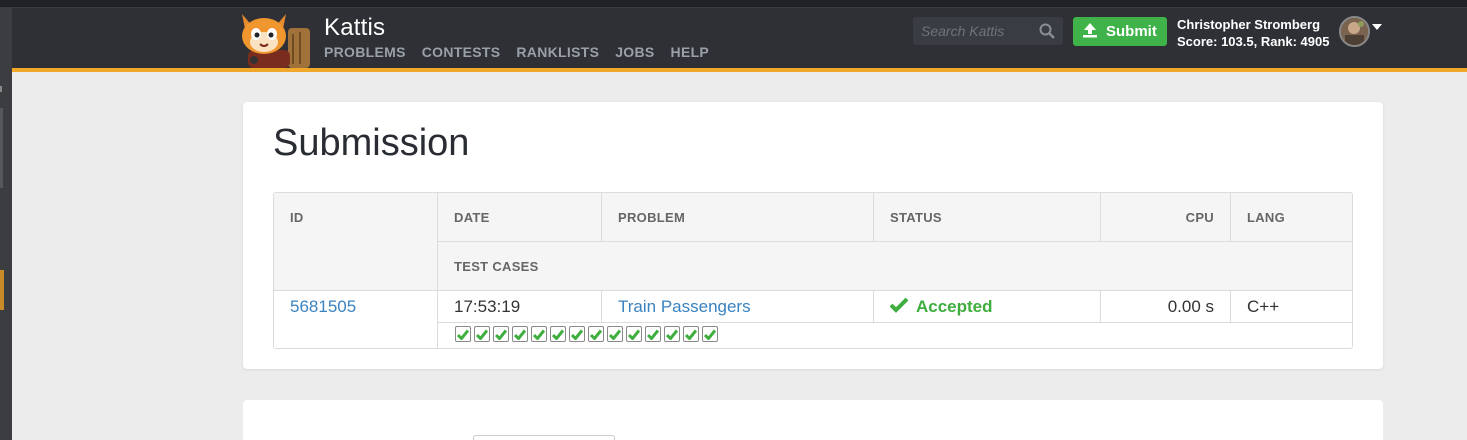  Describe the element at coordinates (1253, 41) in the screenshot. I see `user-stats: Score: 103.5, Rank: 4905` at that location.